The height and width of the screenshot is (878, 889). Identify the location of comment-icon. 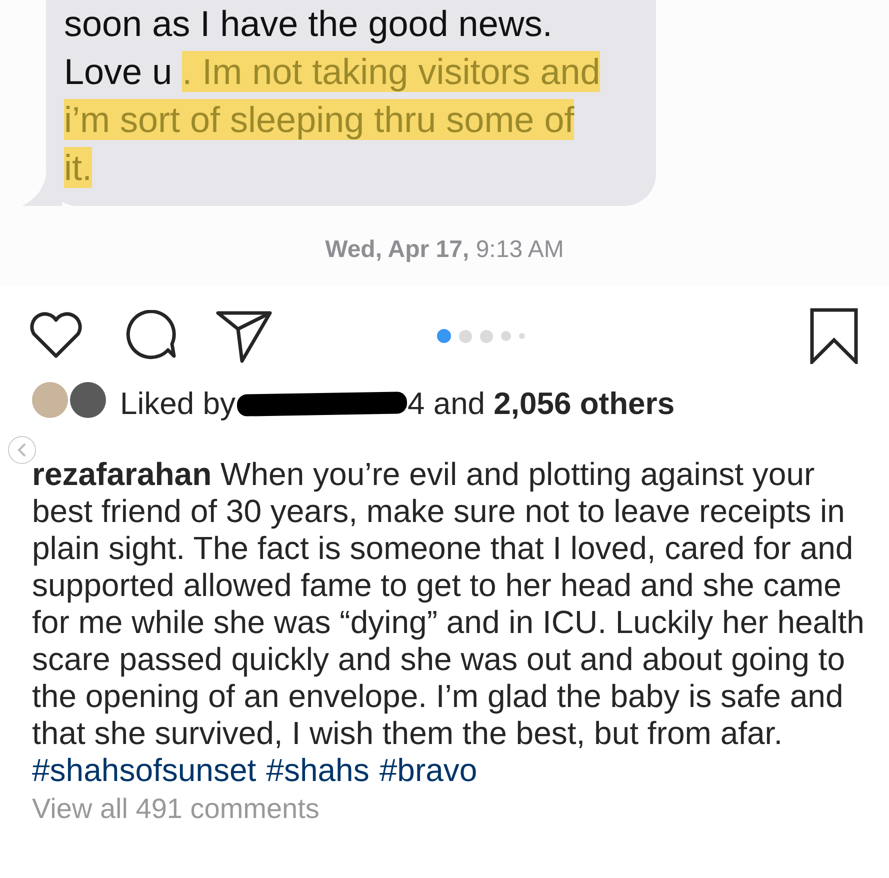
(151, 336).